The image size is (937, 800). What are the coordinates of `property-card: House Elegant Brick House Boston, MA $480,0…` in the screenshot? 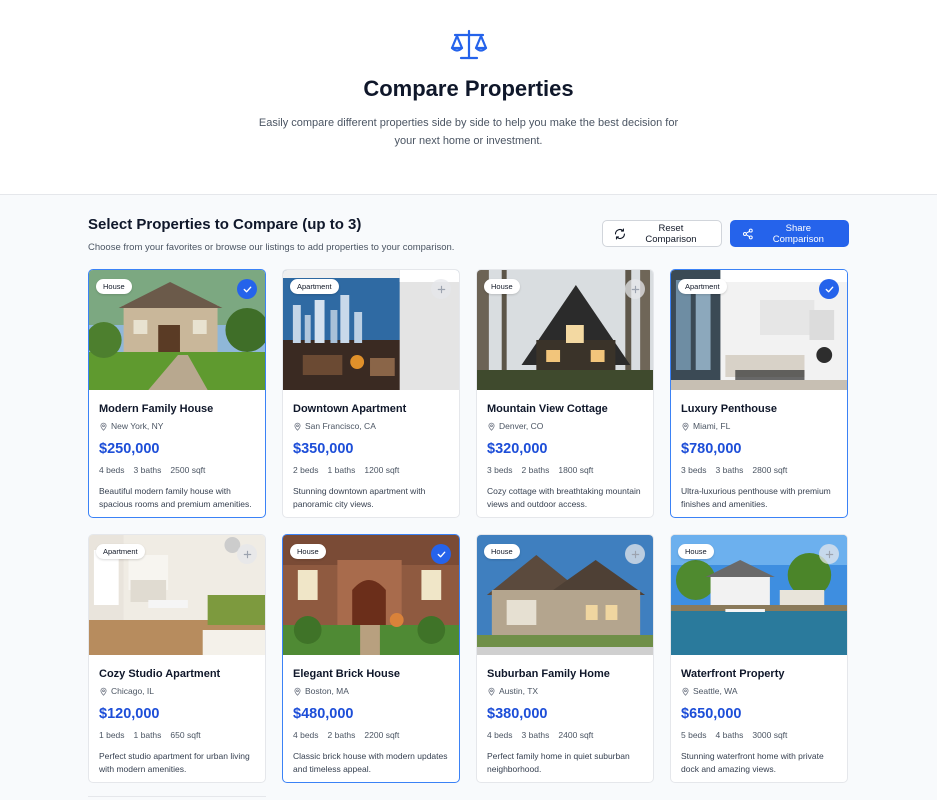 It's located at (371, 658).